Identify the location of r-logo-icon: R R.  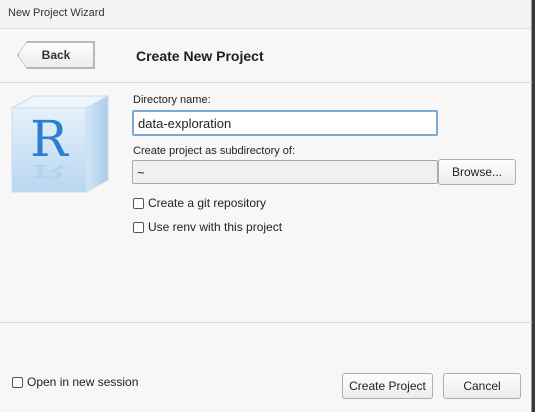
(60, 144).